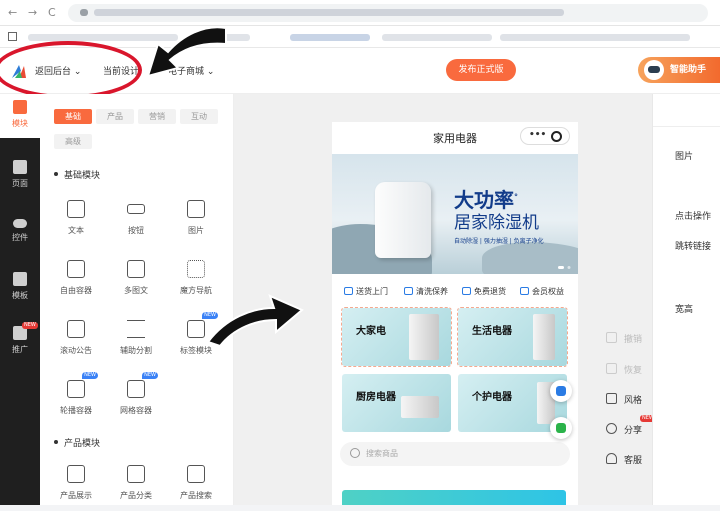 The width and height of the screenshot is (720, 511). What do you see at coordinates (52, 12) in the screenshot?
I see `reload-icon: C` at bounding box center [52, 12].